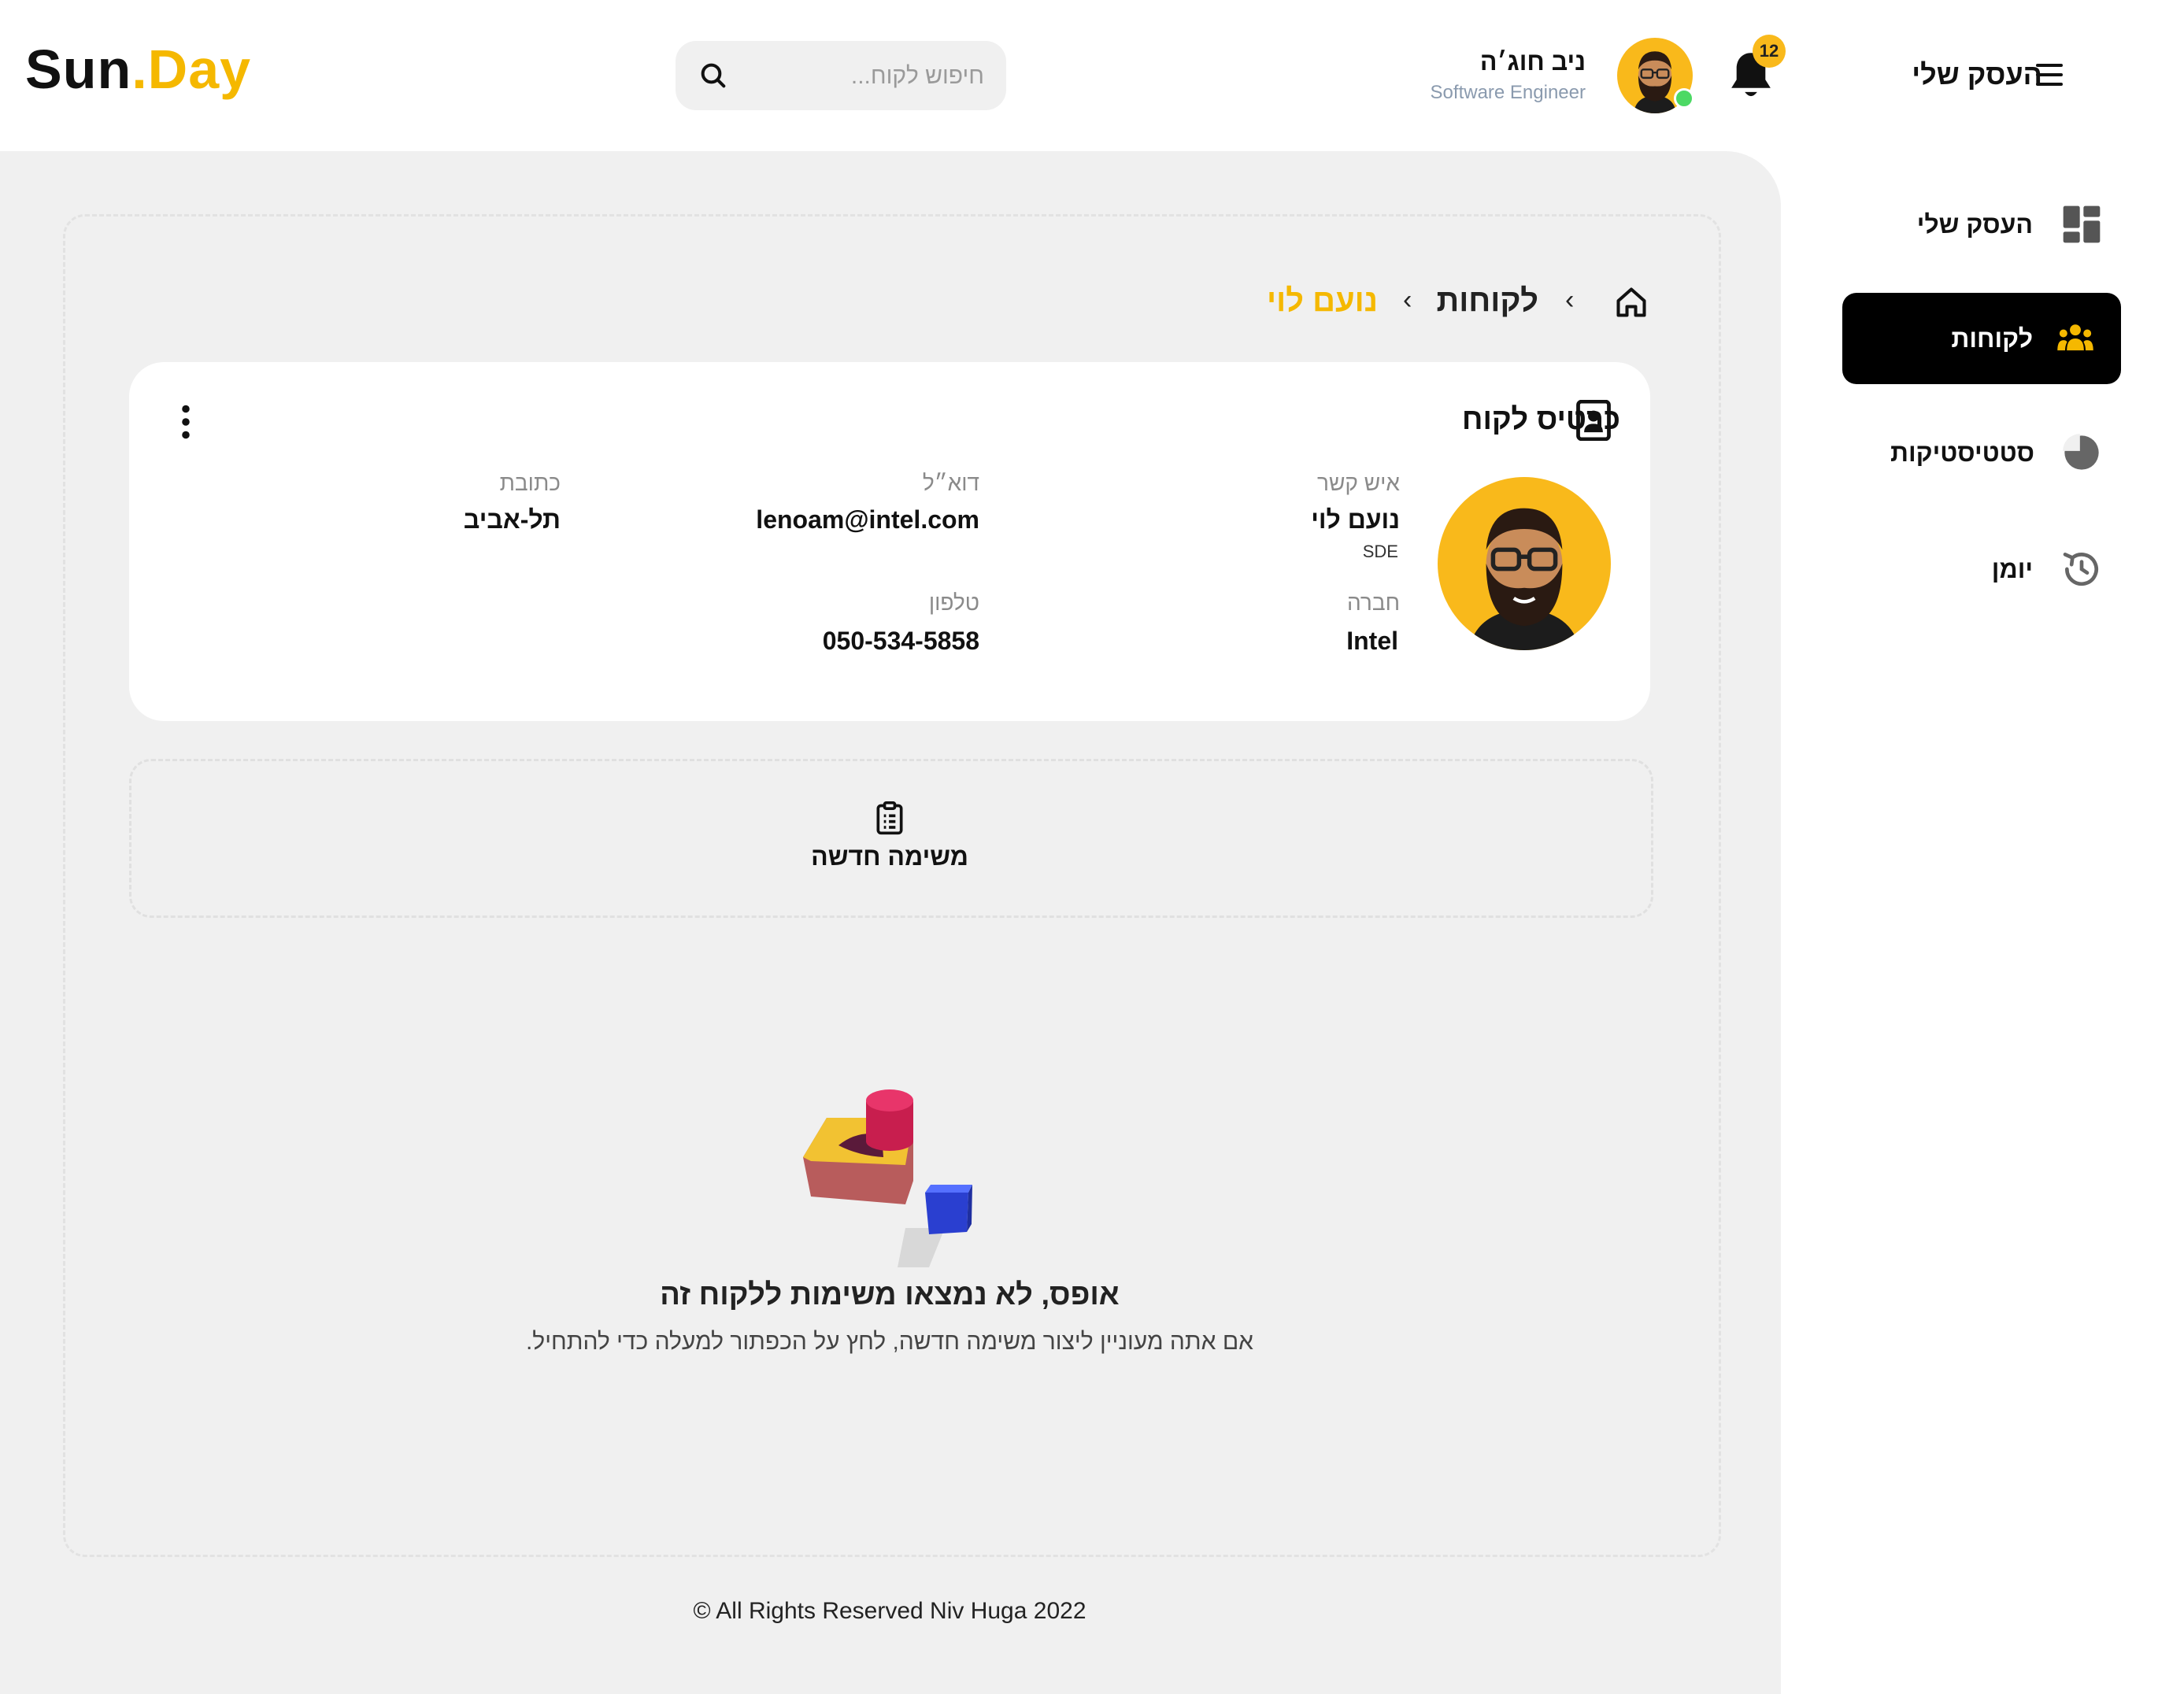 The width and height of the screenshot is (2184, 1694). What do you see at coordinates (2082, 224) in the screenshot?
I see `dashboard-icon` at bounding box center [2082, 224].